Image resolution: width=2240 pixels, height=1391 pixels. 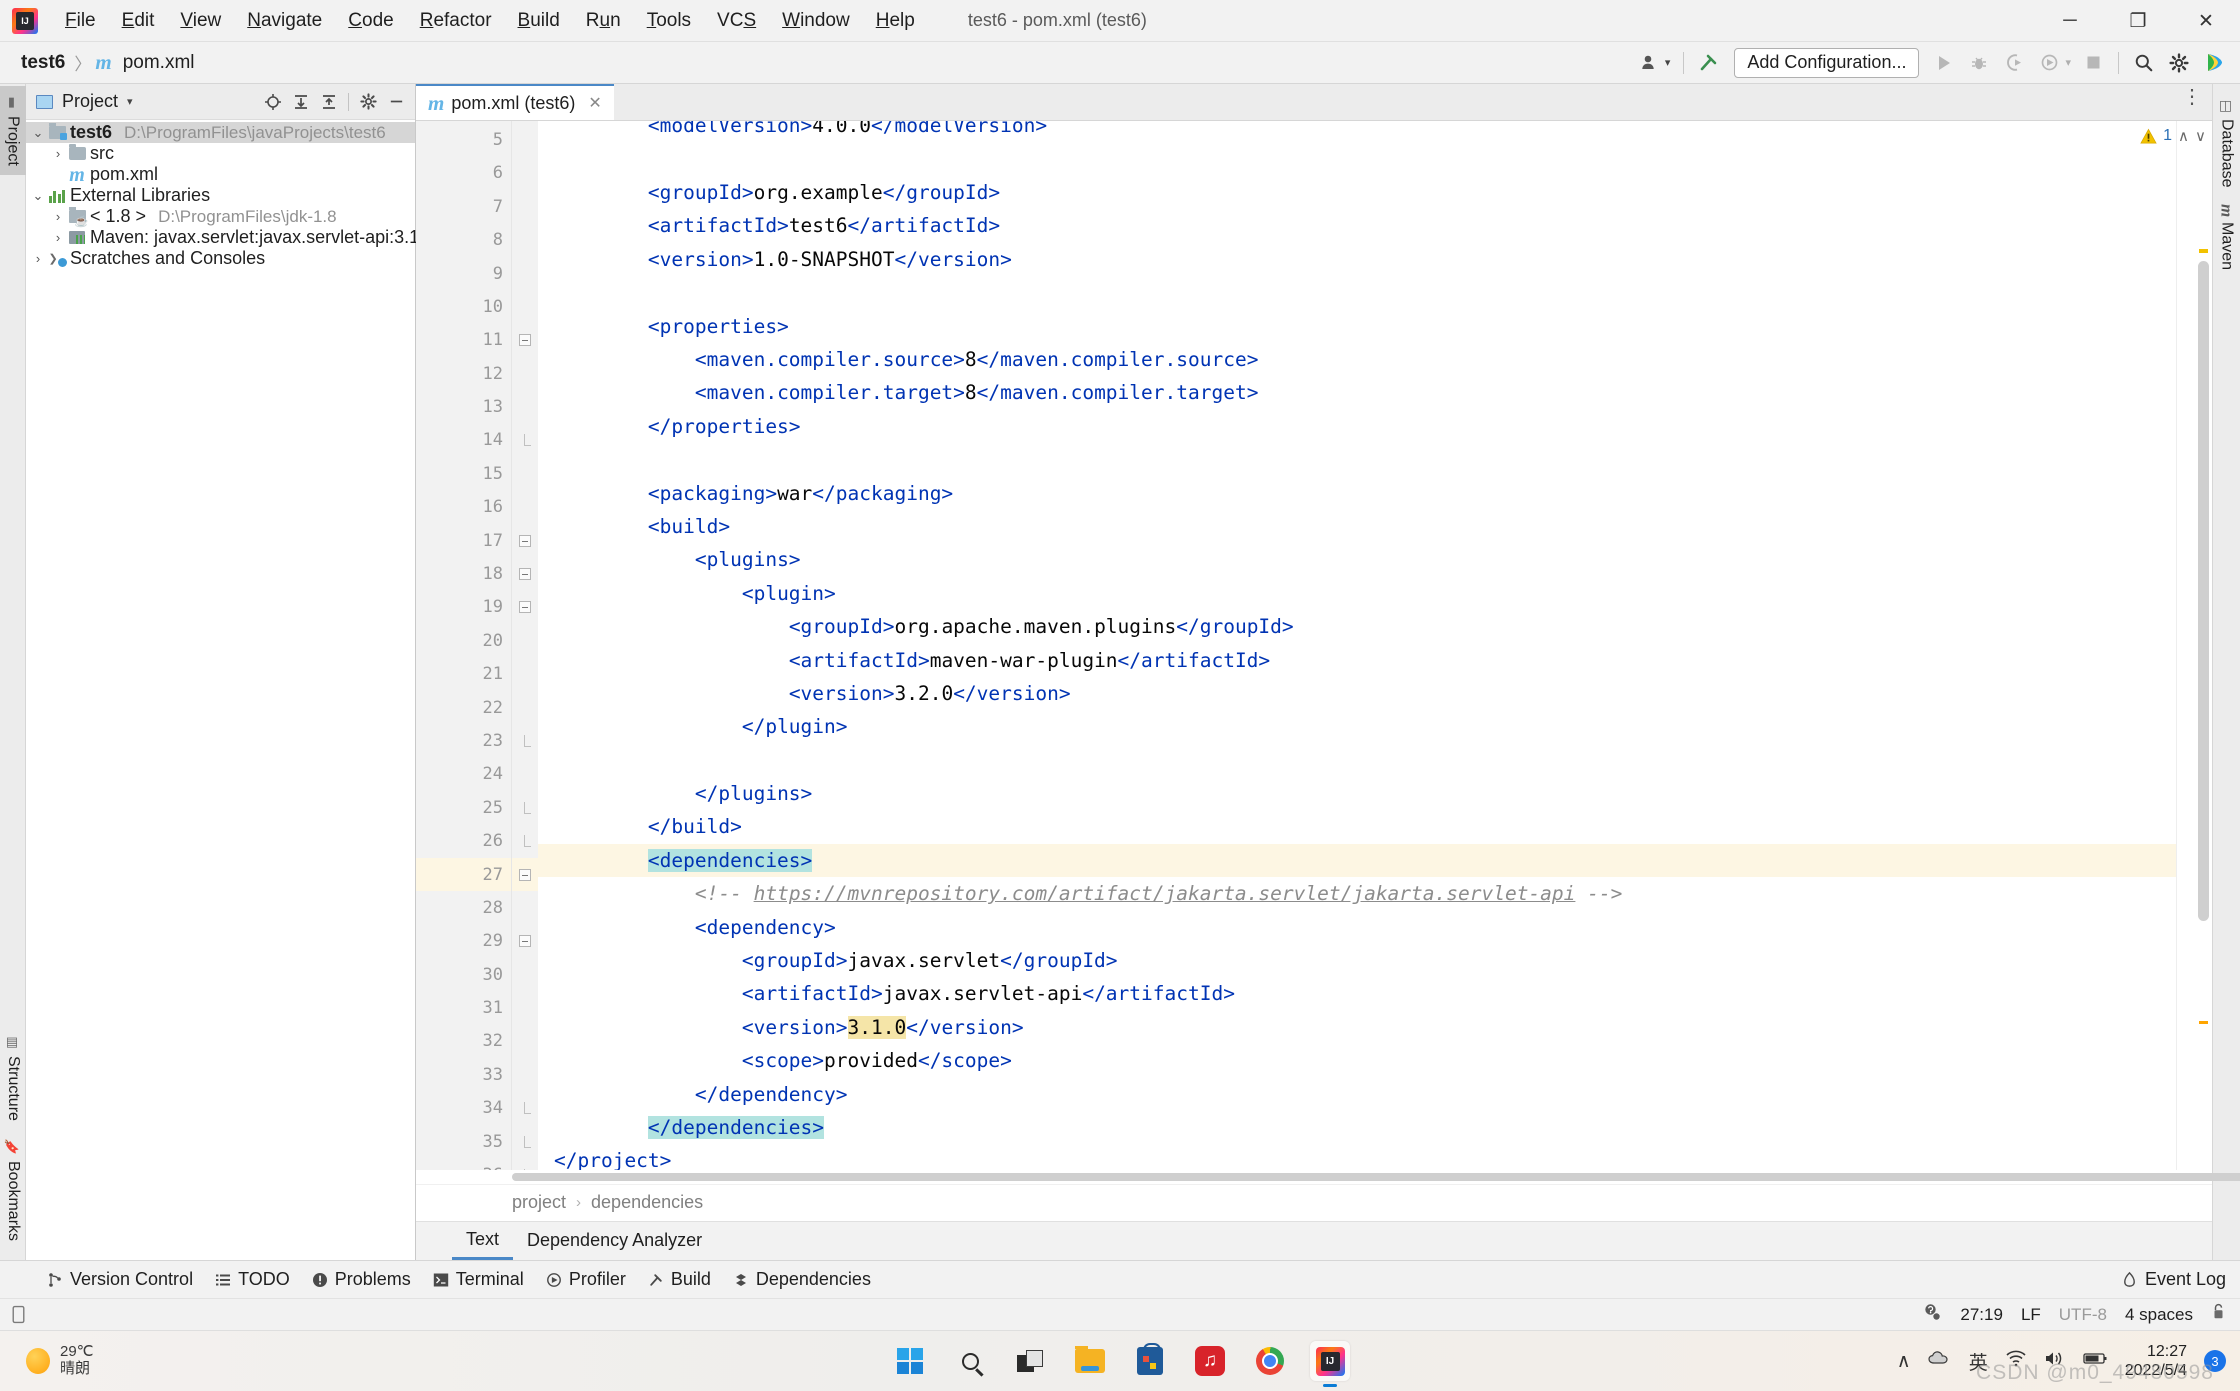 What do you see at coordinates (1357, 1156) in the screenshot?
I see `code-line: </project>` at bounding box center [1357, 1156].